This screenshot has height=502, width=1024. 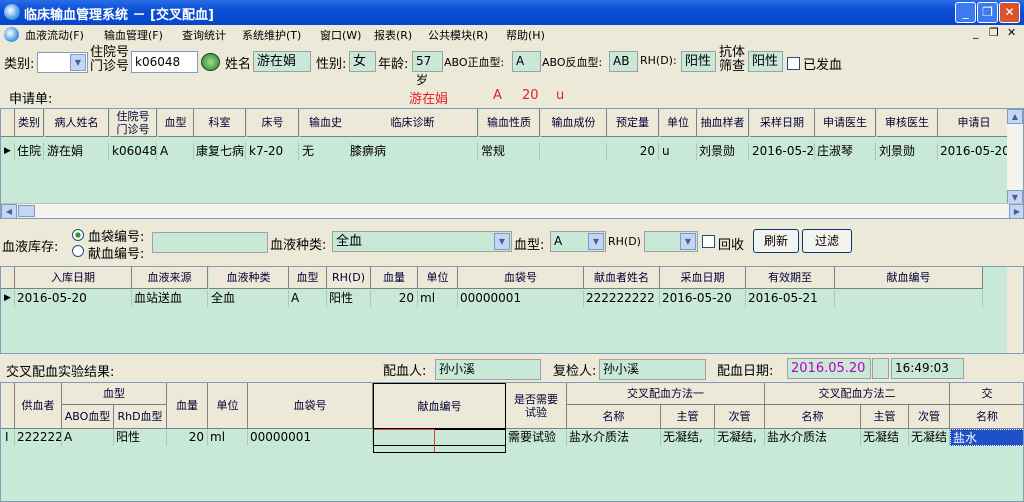 I want to click on table-cell: k06048, so click(x=133, y=151).